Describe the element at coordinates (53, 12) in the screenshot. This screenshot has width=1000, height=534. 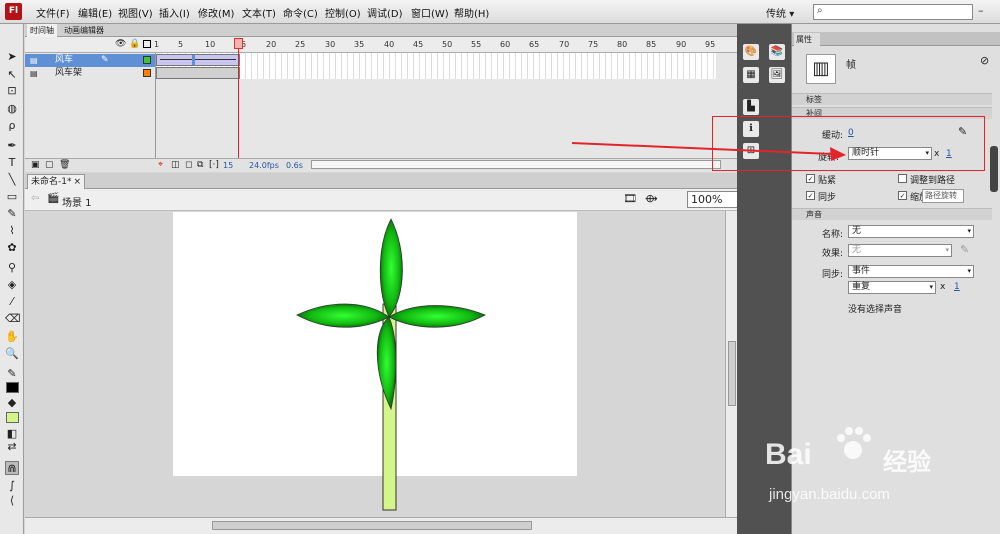
I see `menu-file: 文件(F)` at that location.